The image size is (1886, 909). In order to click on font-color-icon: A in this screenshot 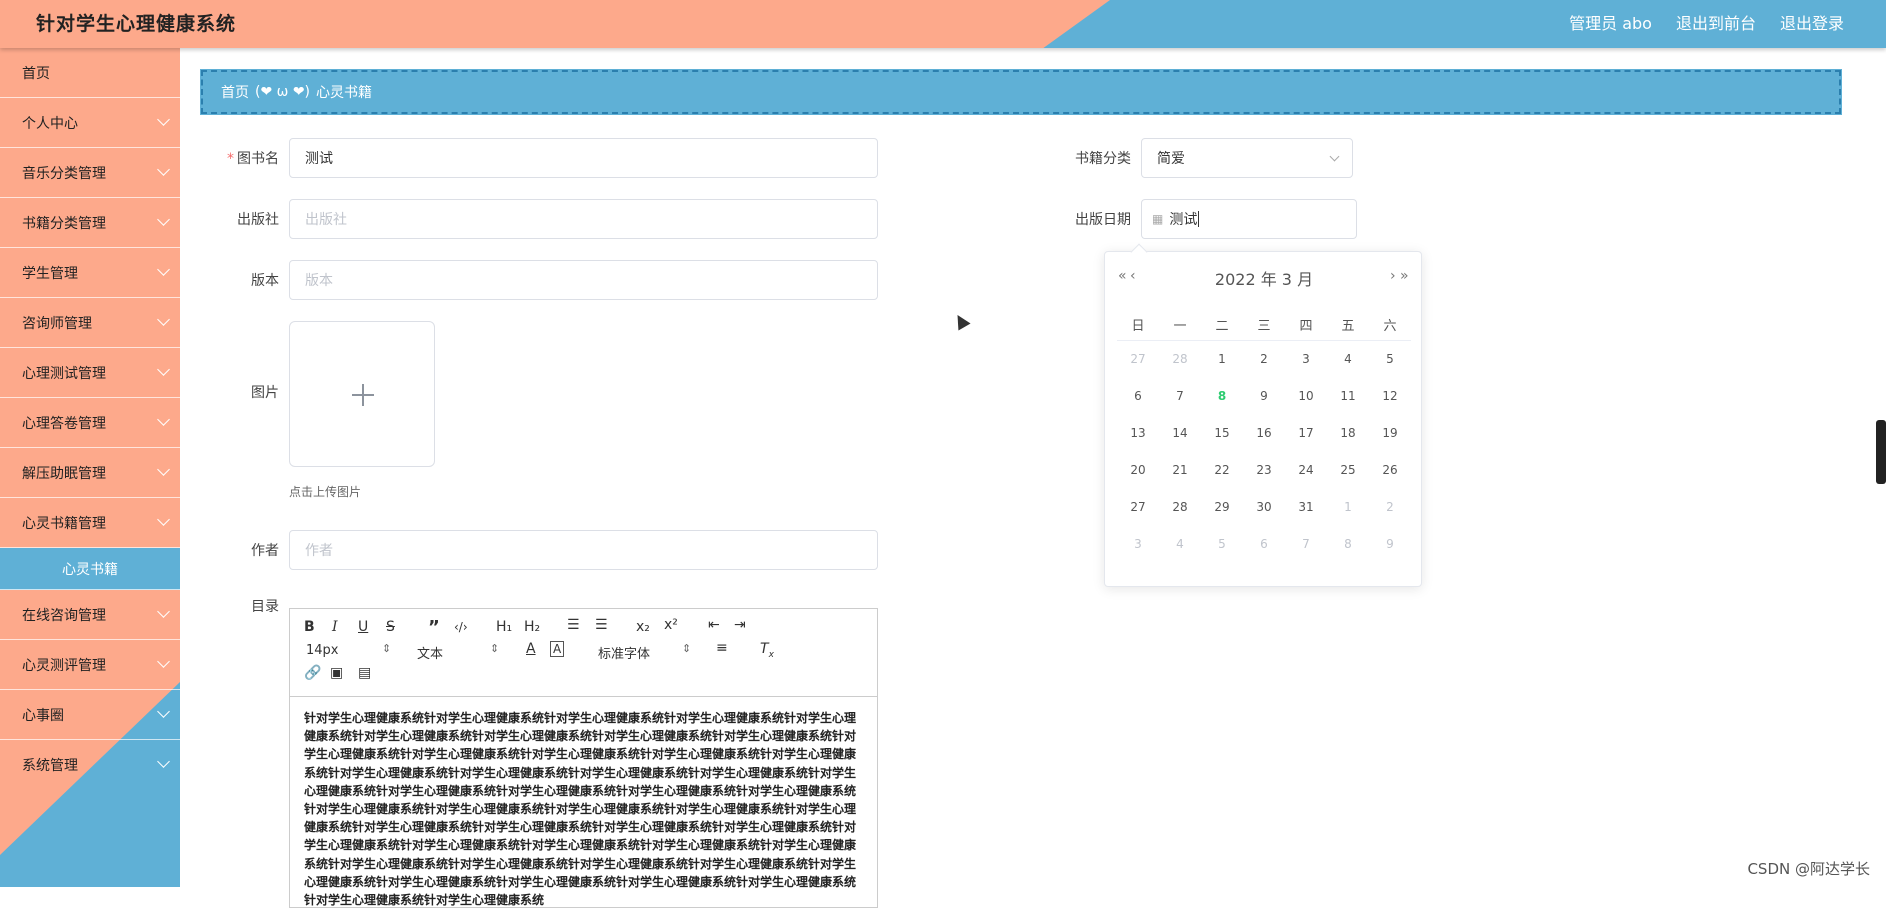, I will do `click(531, 649)`.